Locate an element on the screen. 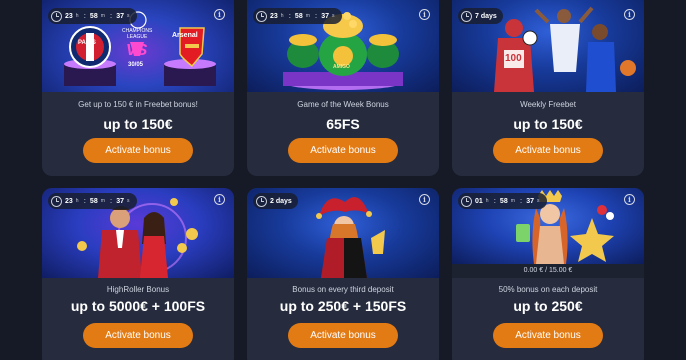  countdown-timer-days: 2 days is located at coordinates (275, 201).